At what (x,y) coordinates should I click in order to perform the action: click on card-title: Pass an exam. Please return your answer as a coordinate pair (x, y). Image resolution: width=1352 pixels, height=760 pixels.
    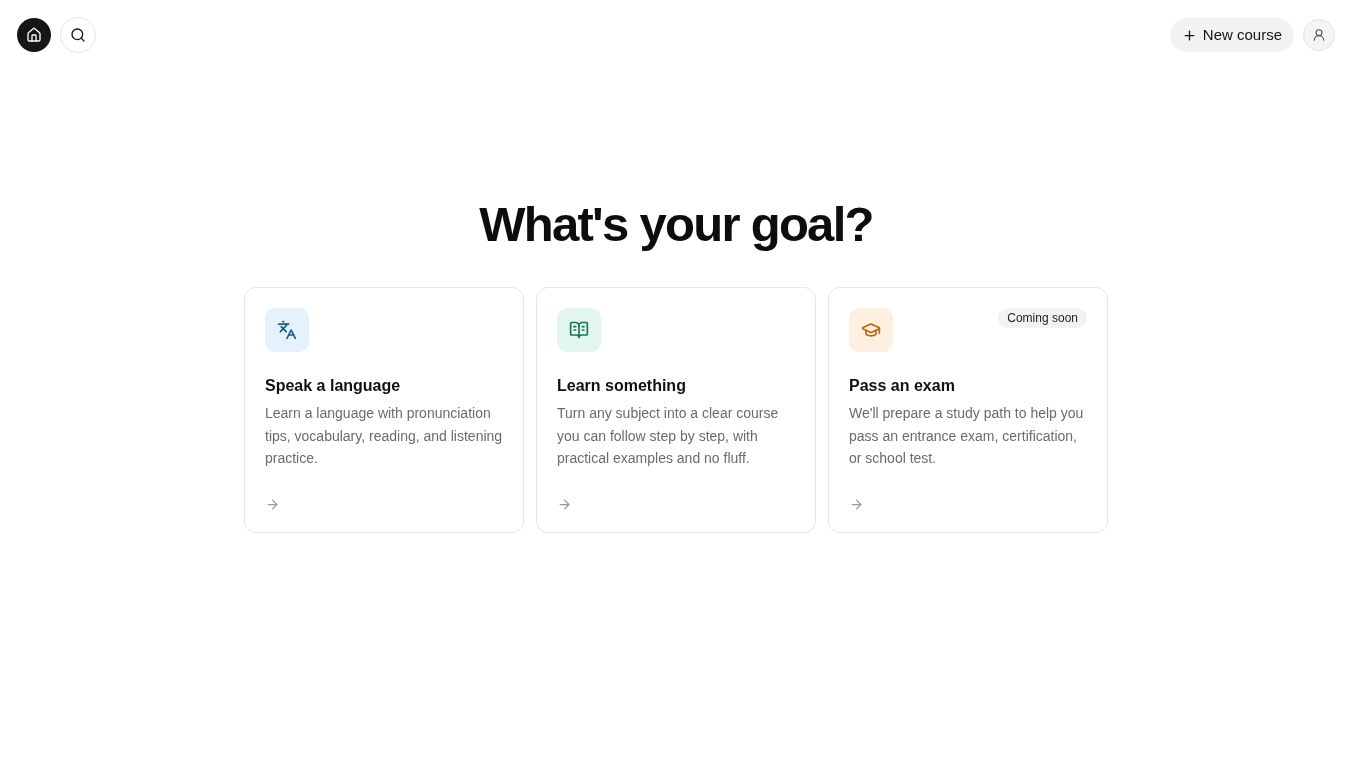
    Looking at the image, I should click on (902, 386).